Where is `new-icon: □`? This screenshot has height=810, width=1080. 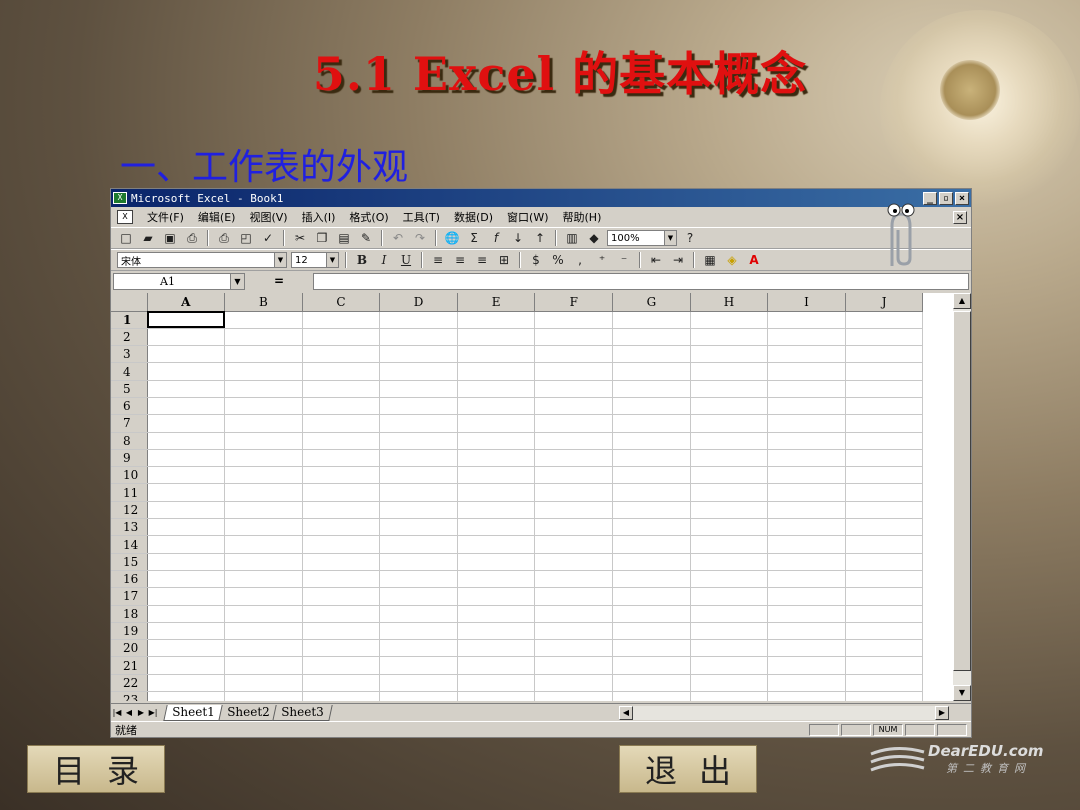 new-icon: □ is located at coordinates (126, 238).